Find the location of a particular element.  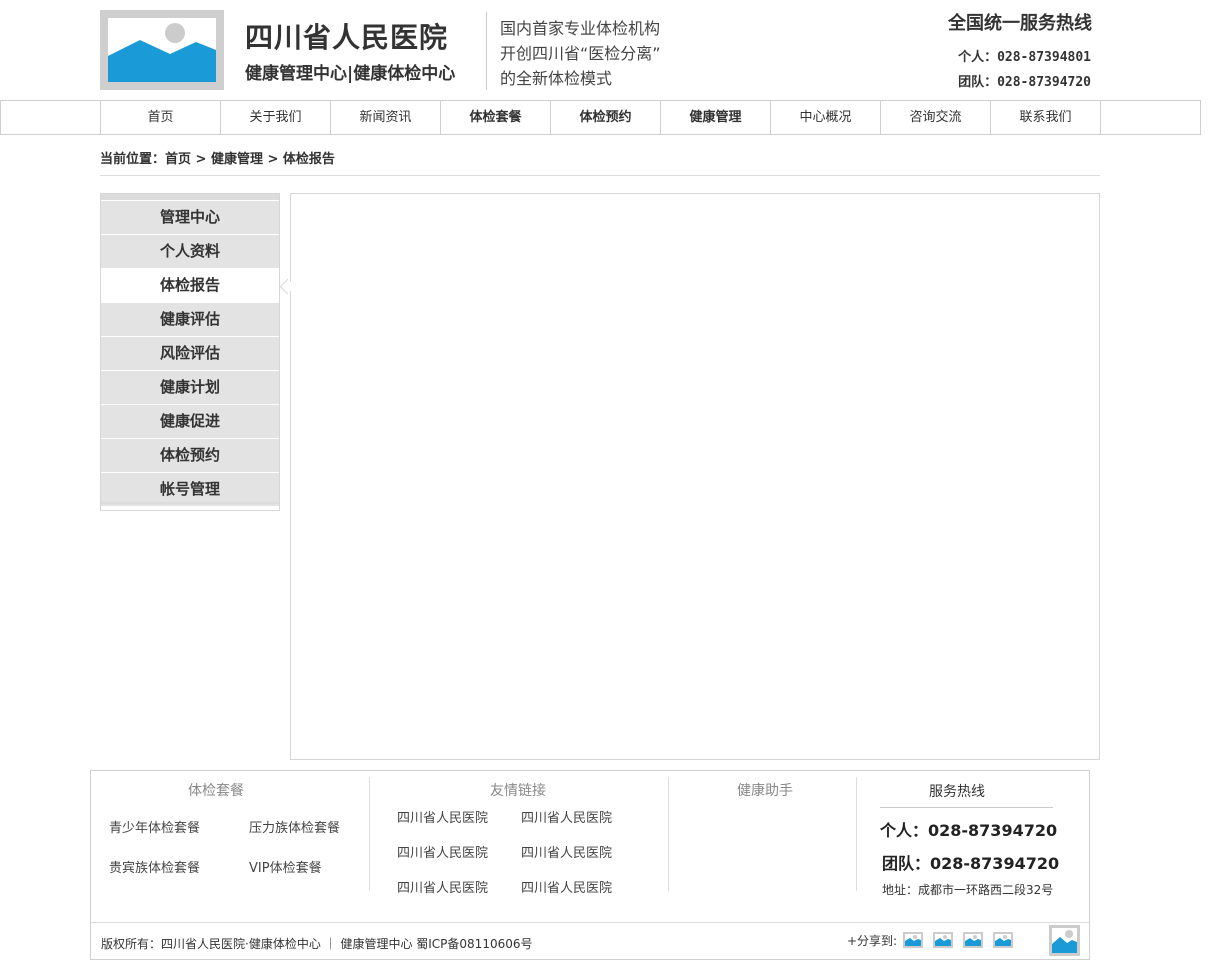

nav-item-health-management: 健康管理 is located at coordinates (716, 117).